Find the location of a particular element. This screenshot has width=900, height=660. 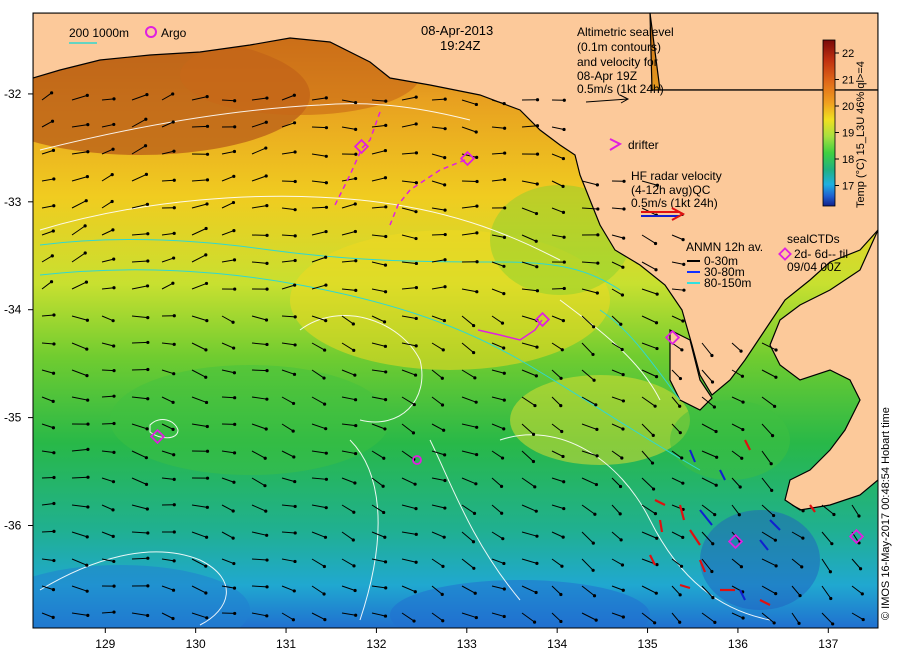

colorbar-tick-label: 22 is located at coordinates (848, 54).